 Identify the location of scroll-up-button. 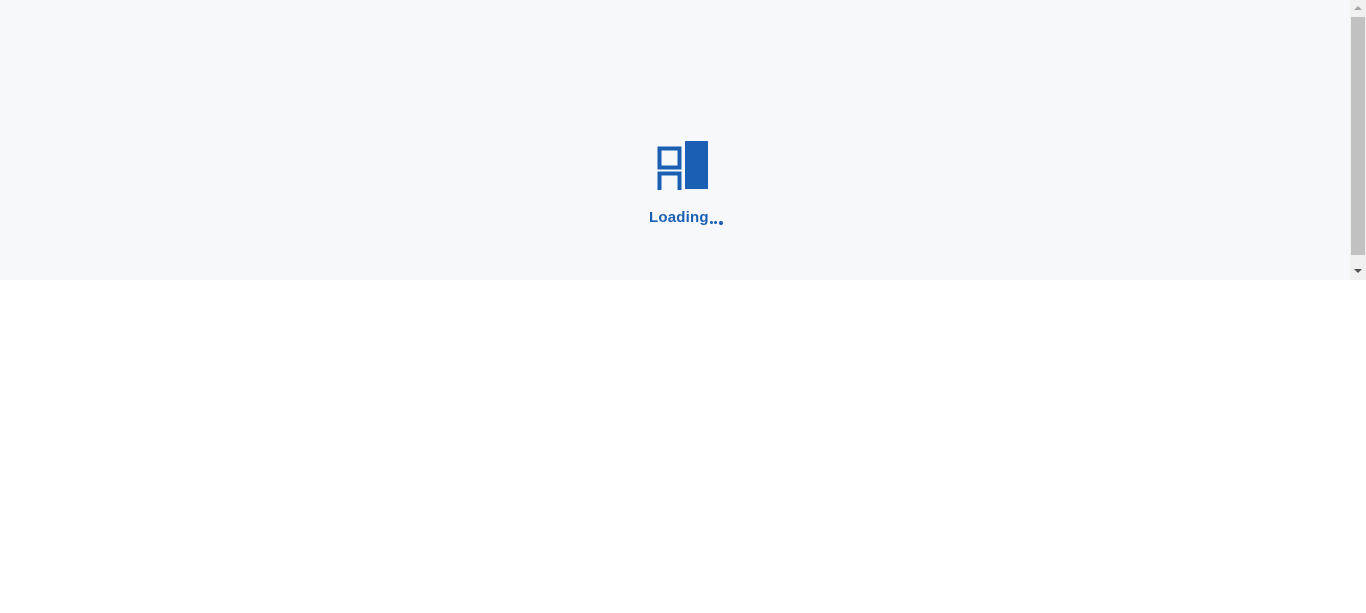
(1358, 8).